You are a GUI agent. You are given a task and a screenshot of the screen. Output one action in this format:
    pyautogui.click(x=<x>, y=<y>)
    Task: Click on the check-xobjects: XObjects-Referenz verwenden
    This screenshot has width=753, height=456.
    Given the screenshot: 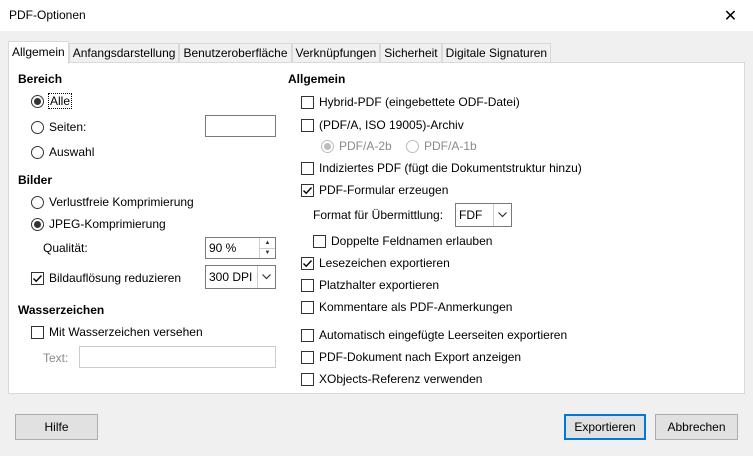 What is the action you would take?
    pyautogui.click(x=391, y=379)
    